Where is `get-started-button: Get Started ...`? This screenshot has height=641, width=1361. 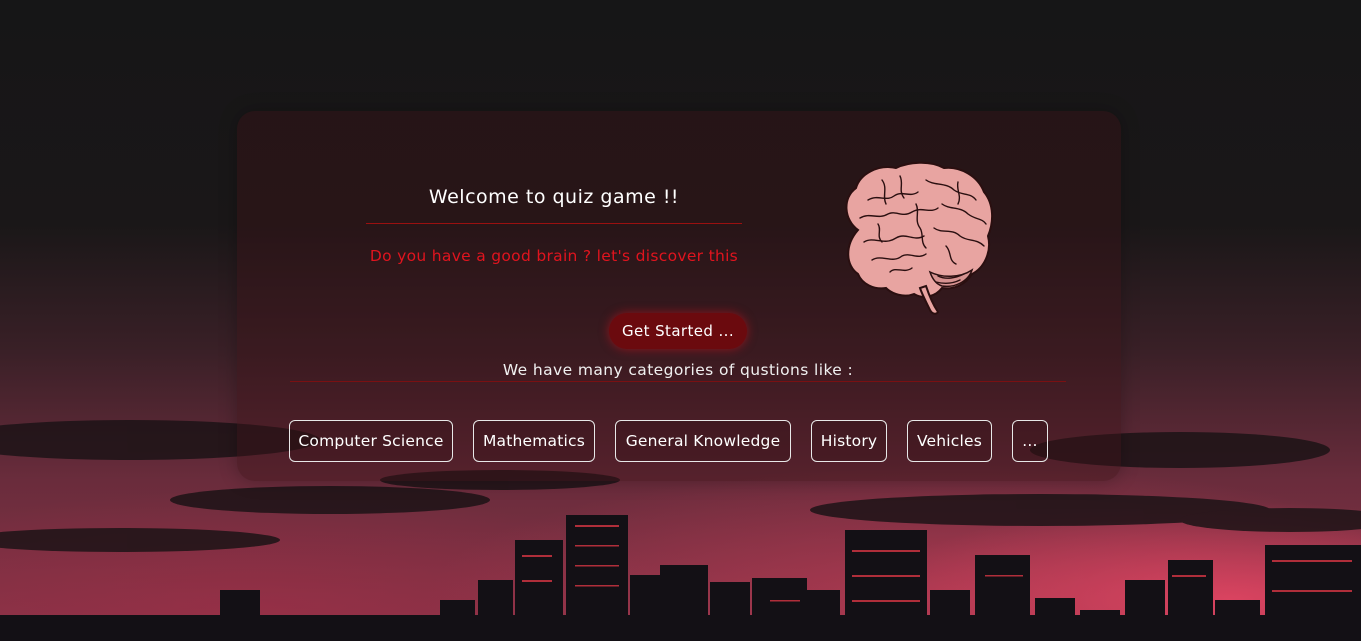
get-started-button: Get Started ... is located at coordinates (678, 331).